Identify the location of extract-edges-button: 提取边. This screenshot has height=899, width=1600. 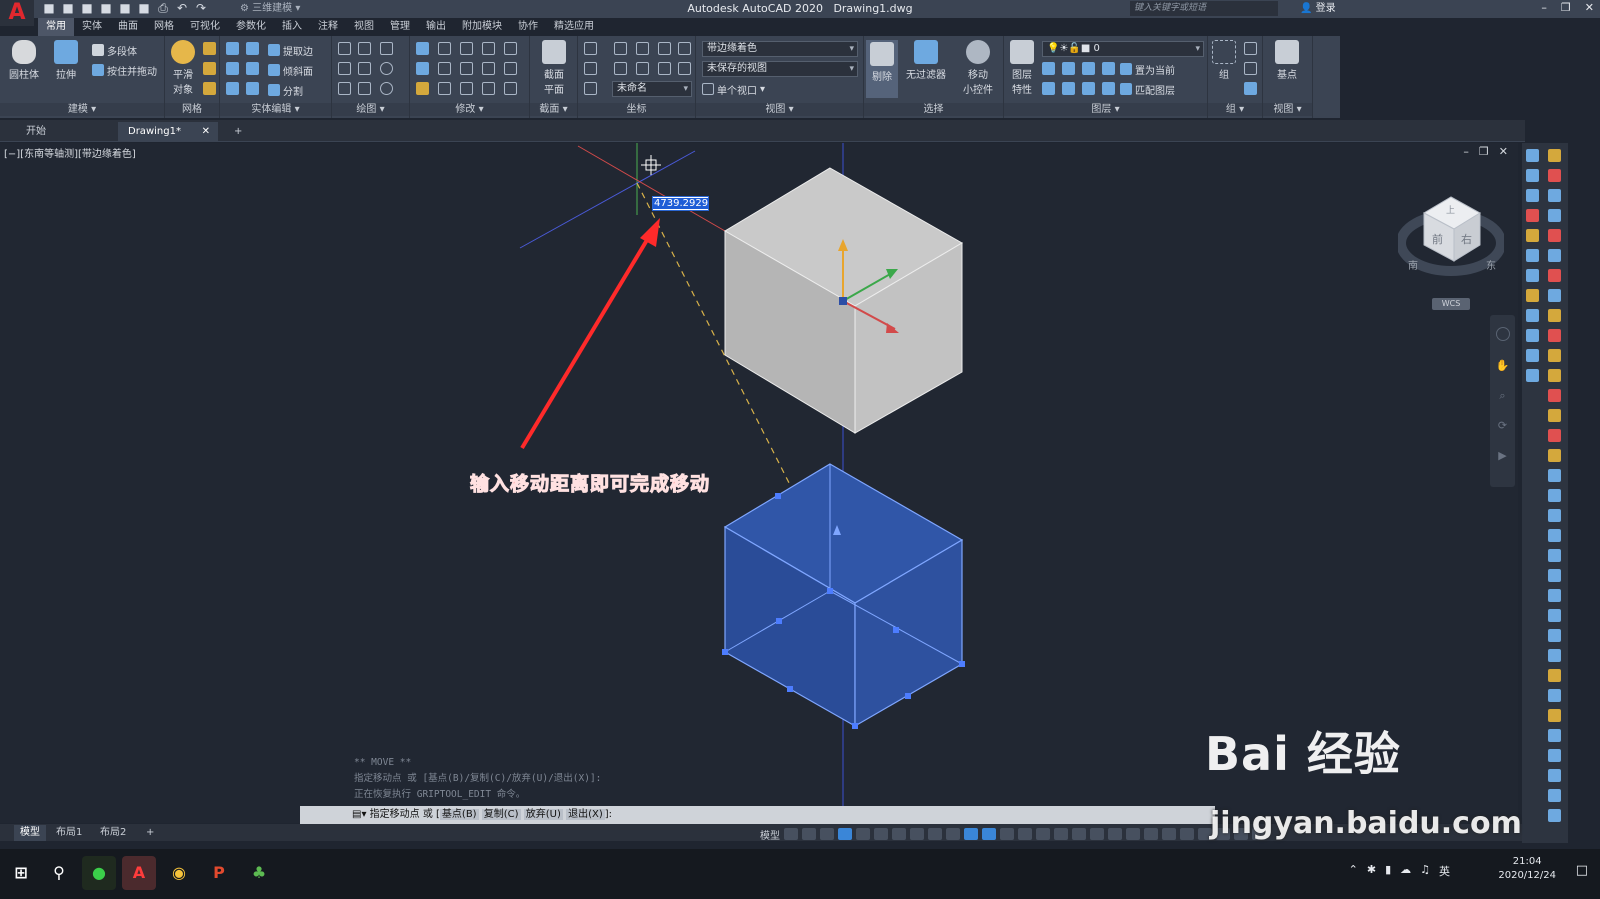
(290, 50).